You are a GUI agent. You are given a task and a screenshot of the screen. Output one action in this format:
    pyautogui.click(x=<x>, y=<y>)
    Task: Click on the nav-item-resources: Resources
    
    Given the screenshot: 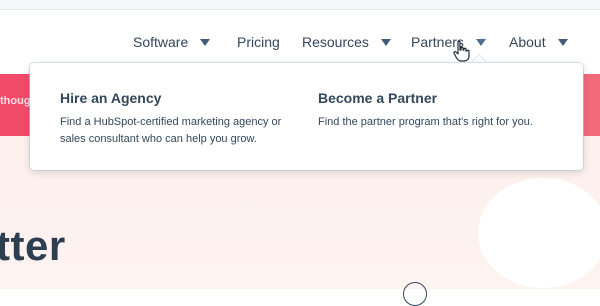 What is the action you would take?
    pyautogui.click(x=346, y=42)
    